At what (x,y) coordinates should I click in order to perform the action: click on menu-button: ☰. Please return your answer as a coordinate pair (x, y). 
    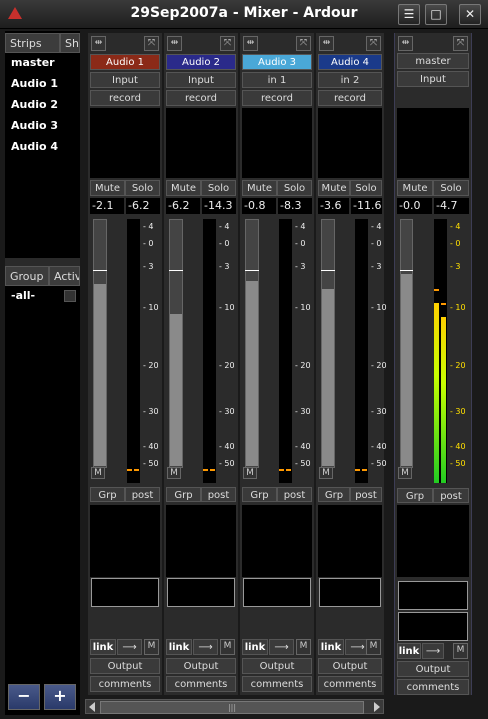
    Looking at the image, I should click on (409, 14).